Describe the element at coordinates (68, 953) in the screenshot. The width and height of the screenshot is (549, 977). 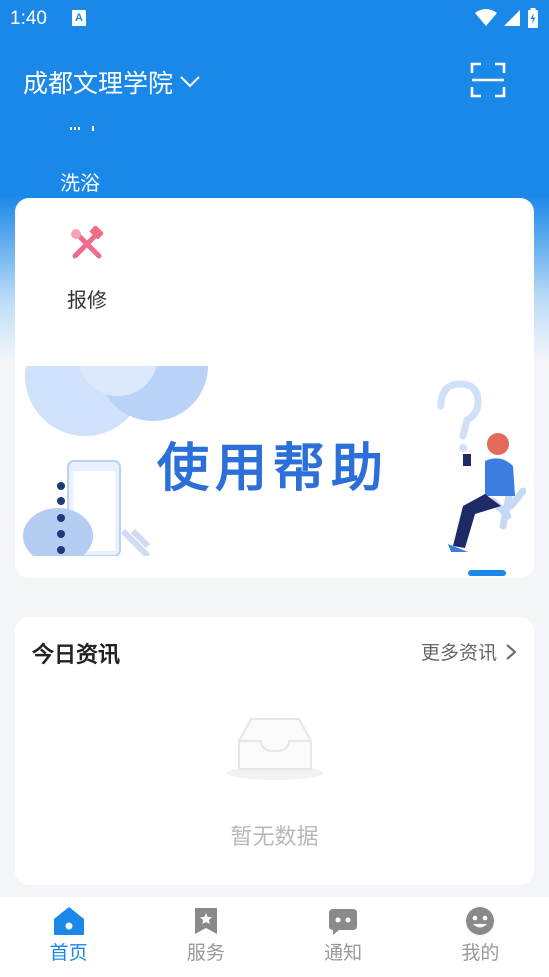
I see `tab-label-home: 首页` at that location.